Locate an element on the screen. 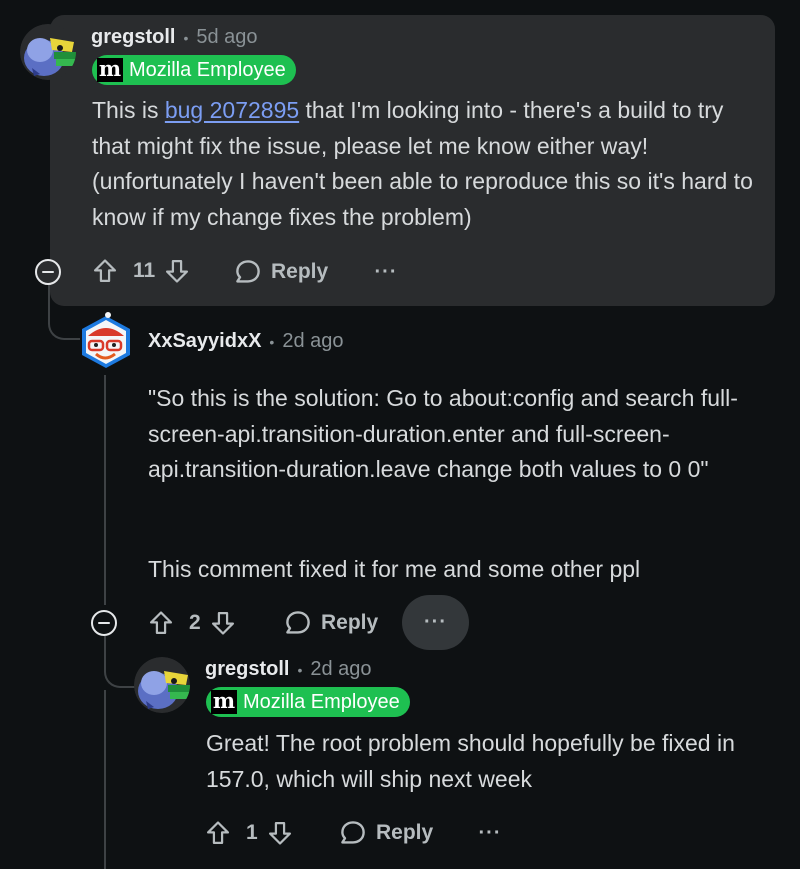 This screenshot has width=800, height=869. comment-meta: gregstoll • 5d ago is located at coordinates (174, 37).